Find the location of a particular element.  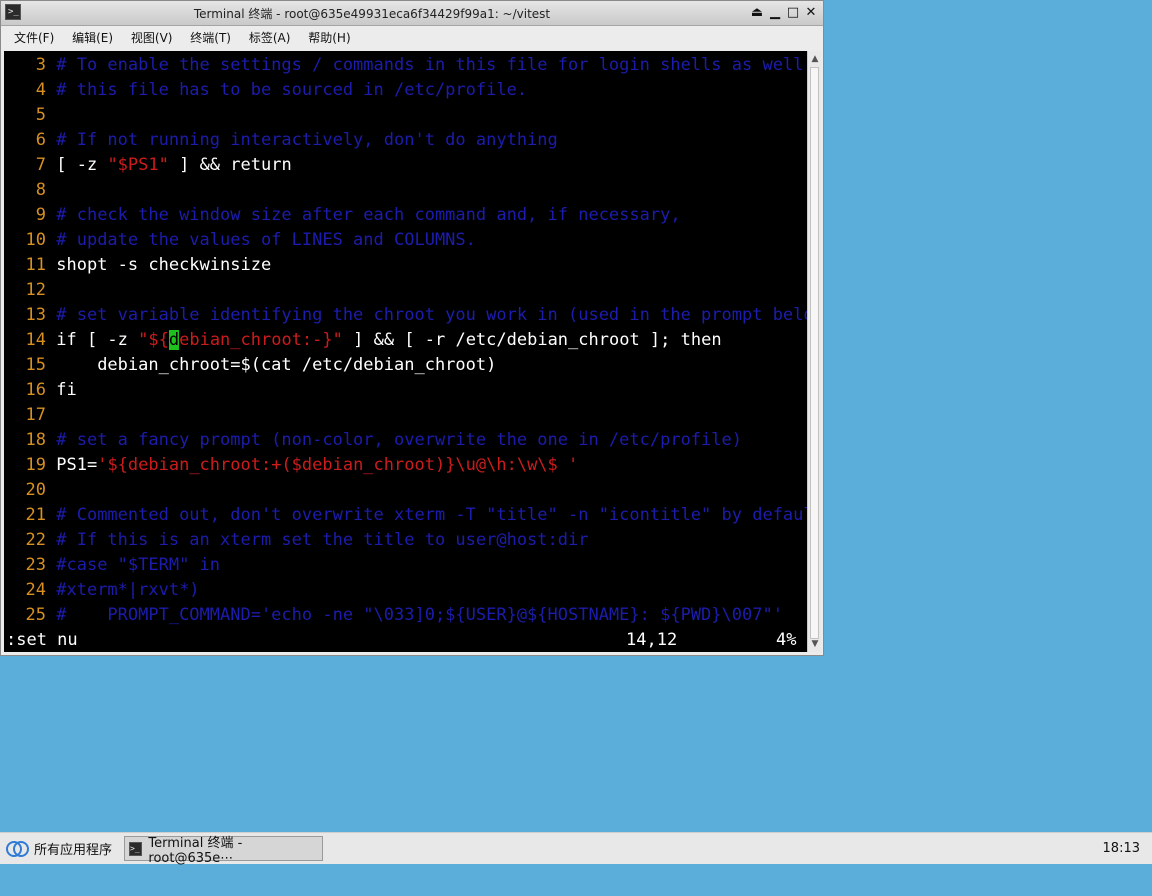

code-line: 5 is located at coordinates (30, 115).